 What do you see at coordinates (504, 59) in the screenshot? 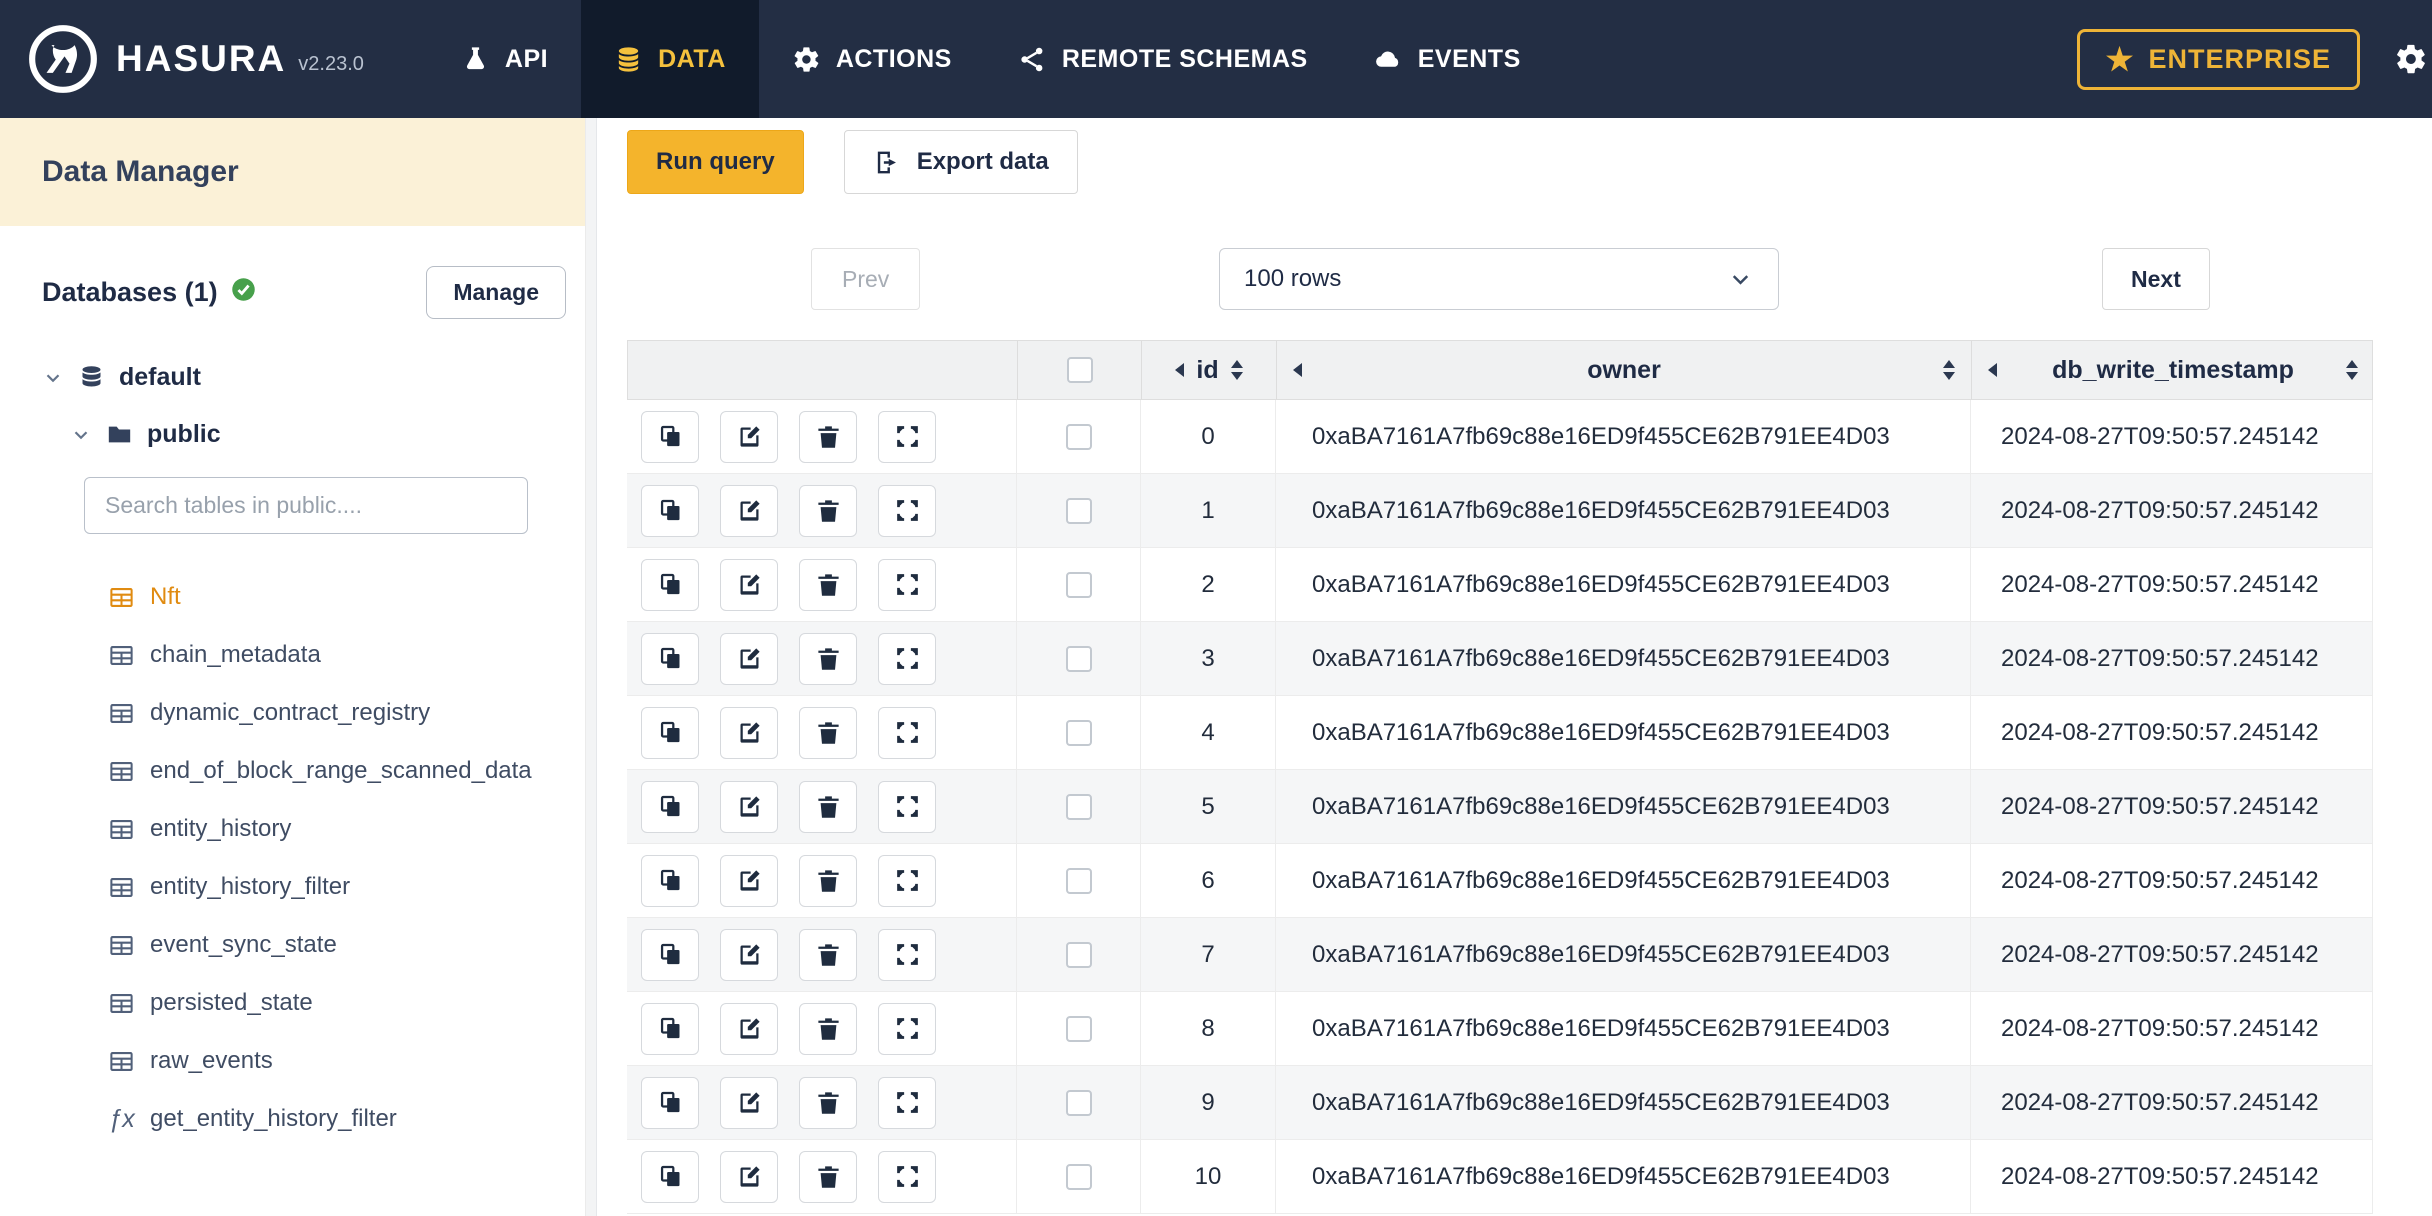
I see `nav-item-api: API` at bounding box center [504, 59].